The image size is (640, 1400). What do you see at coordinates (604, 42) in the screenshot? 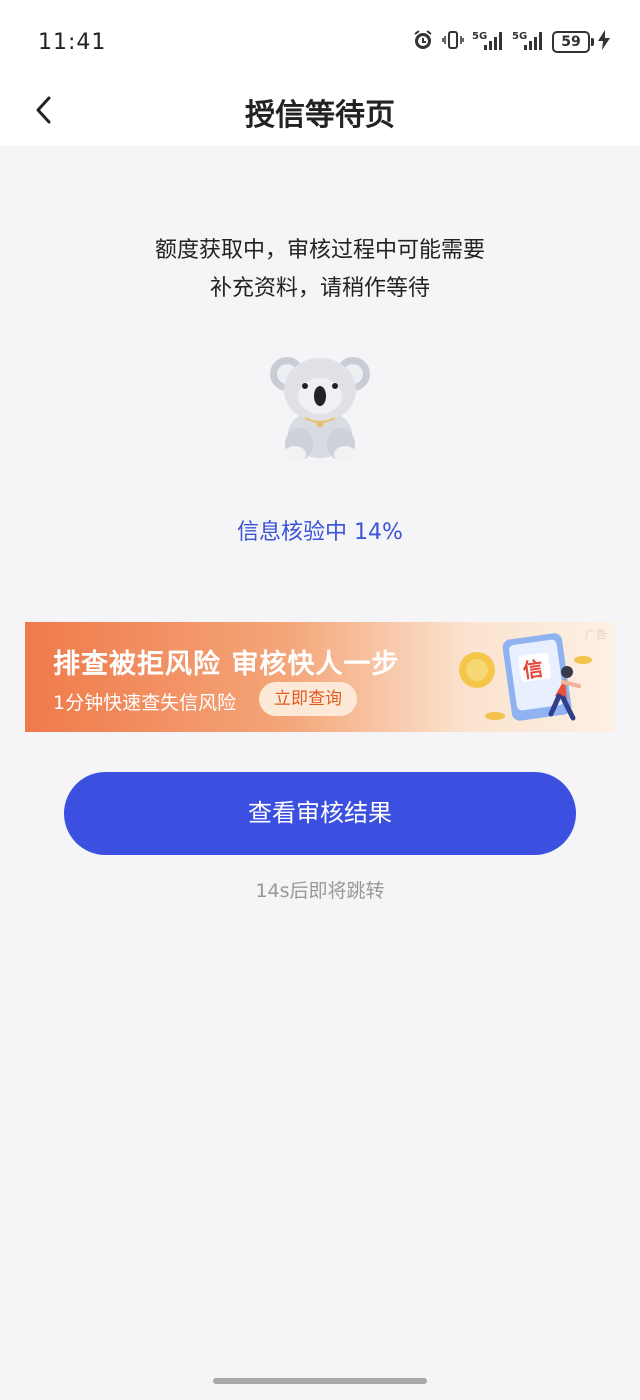
I see `charging-icon` at bounding box center [604, 42].